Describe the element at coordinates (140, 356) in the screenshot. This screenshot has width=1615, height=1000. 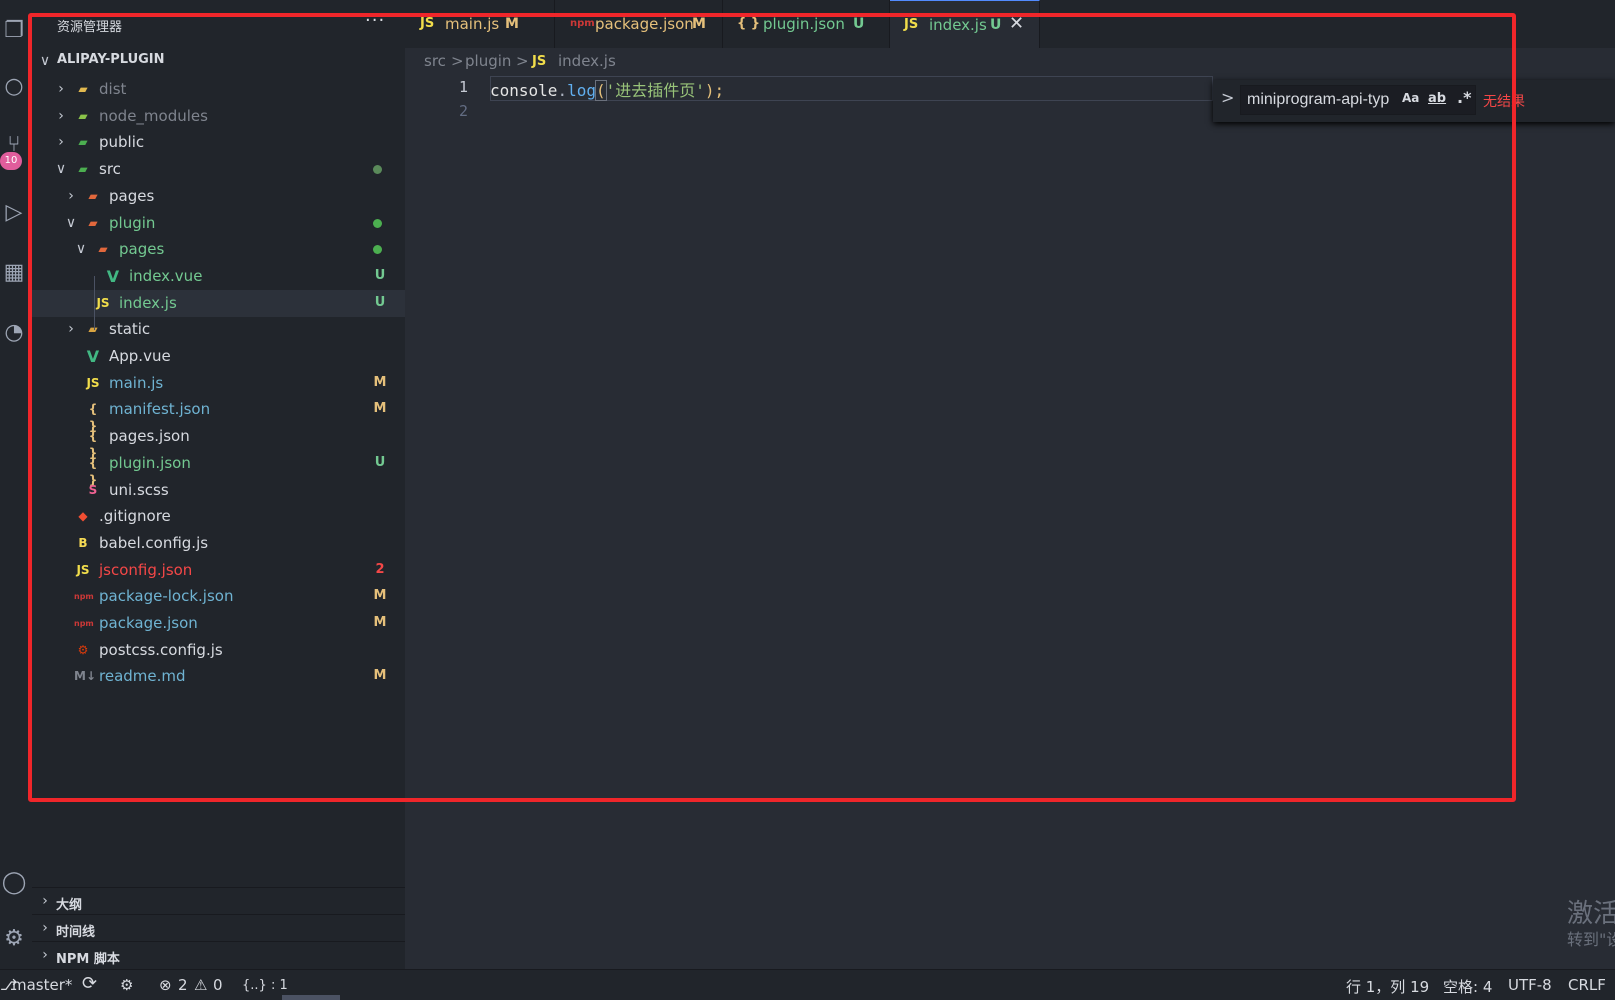
I see `tree-item-label: App.vue` at that location.